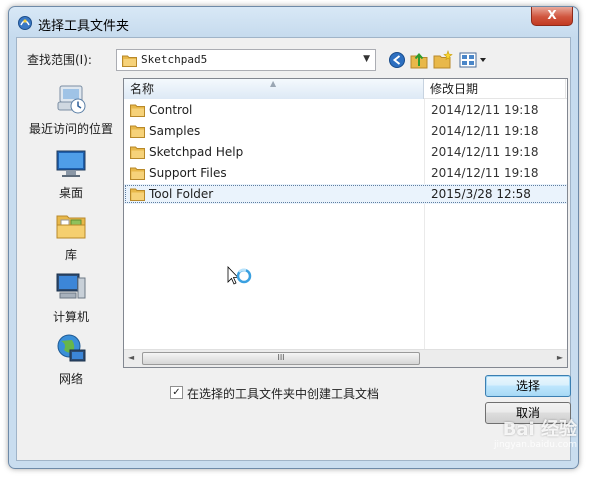  What do you see at coordinates (239, 275) in the screenshot?
I see `busy-cursor-icon` at bounding box center [239, 275].